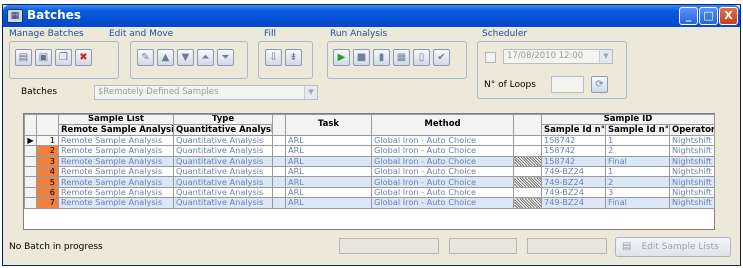 This screenshot has height=268, width=743. I want to click on row-number: 5, so click(47, 182).